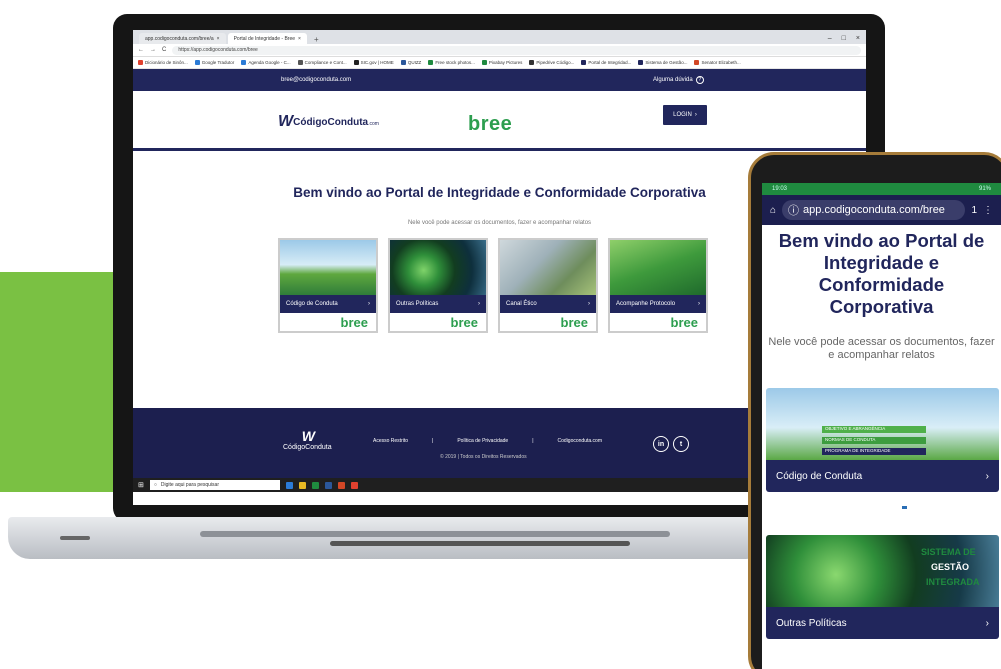 The image size is (1001, 669). What do you see at coordinates (516, 50) in the screenshot?
I see `url-input: https://app.codigoconduta.com/bree` at bounding box center [516, 50].